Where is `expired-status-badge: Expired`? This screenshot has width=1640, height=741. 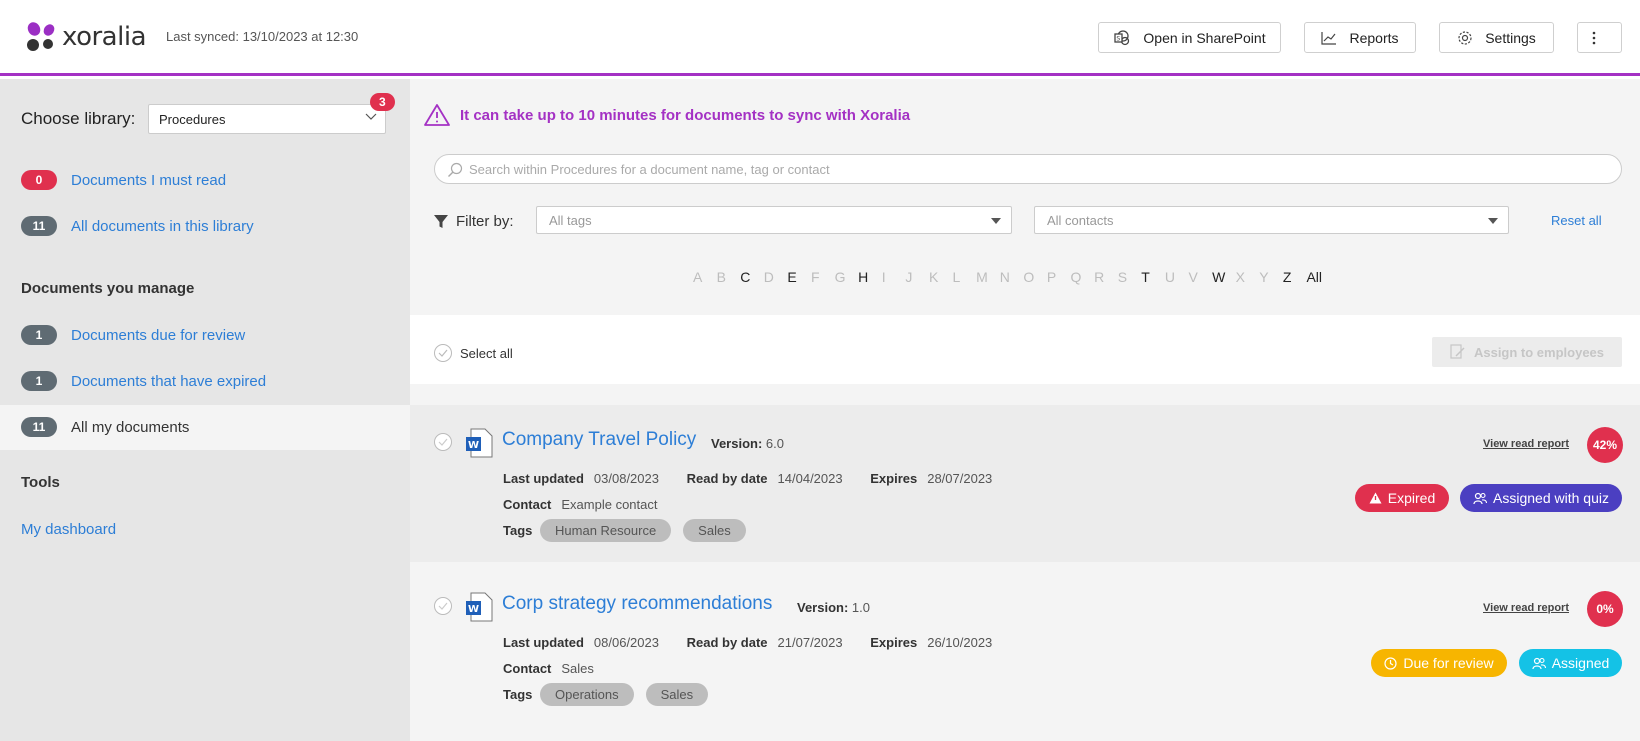
expired-status-badge: Expired is located at coordinates (1402, 498).